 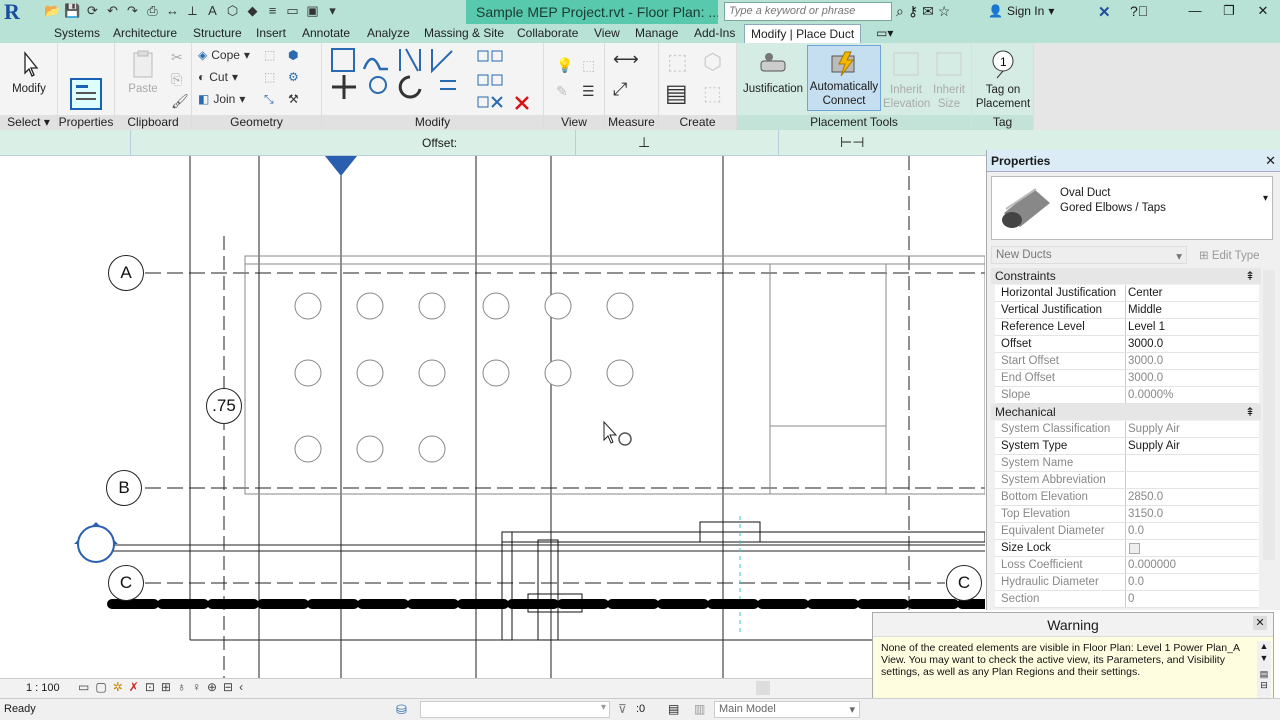 What do you see at coordinates (1134, 548) in the screenshot?
I see `size-lock-checkbox` at bounding box center [1134, 548].